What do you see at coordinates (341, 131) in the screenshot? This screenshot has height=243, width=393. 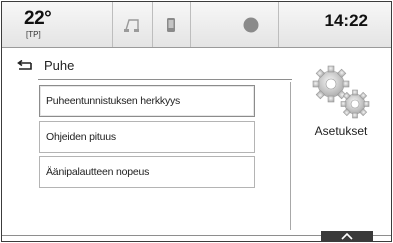 I see `settings-label: Asetukset` at bounding box center [341, 131].